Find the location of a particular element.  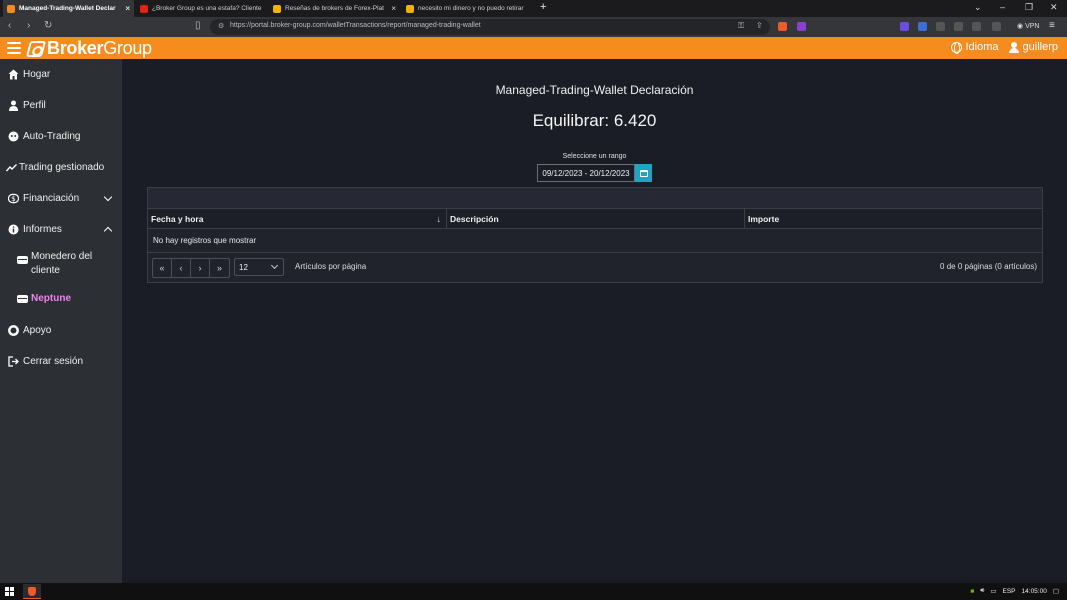

forward-icon: › is located at coordinates (28, 25).